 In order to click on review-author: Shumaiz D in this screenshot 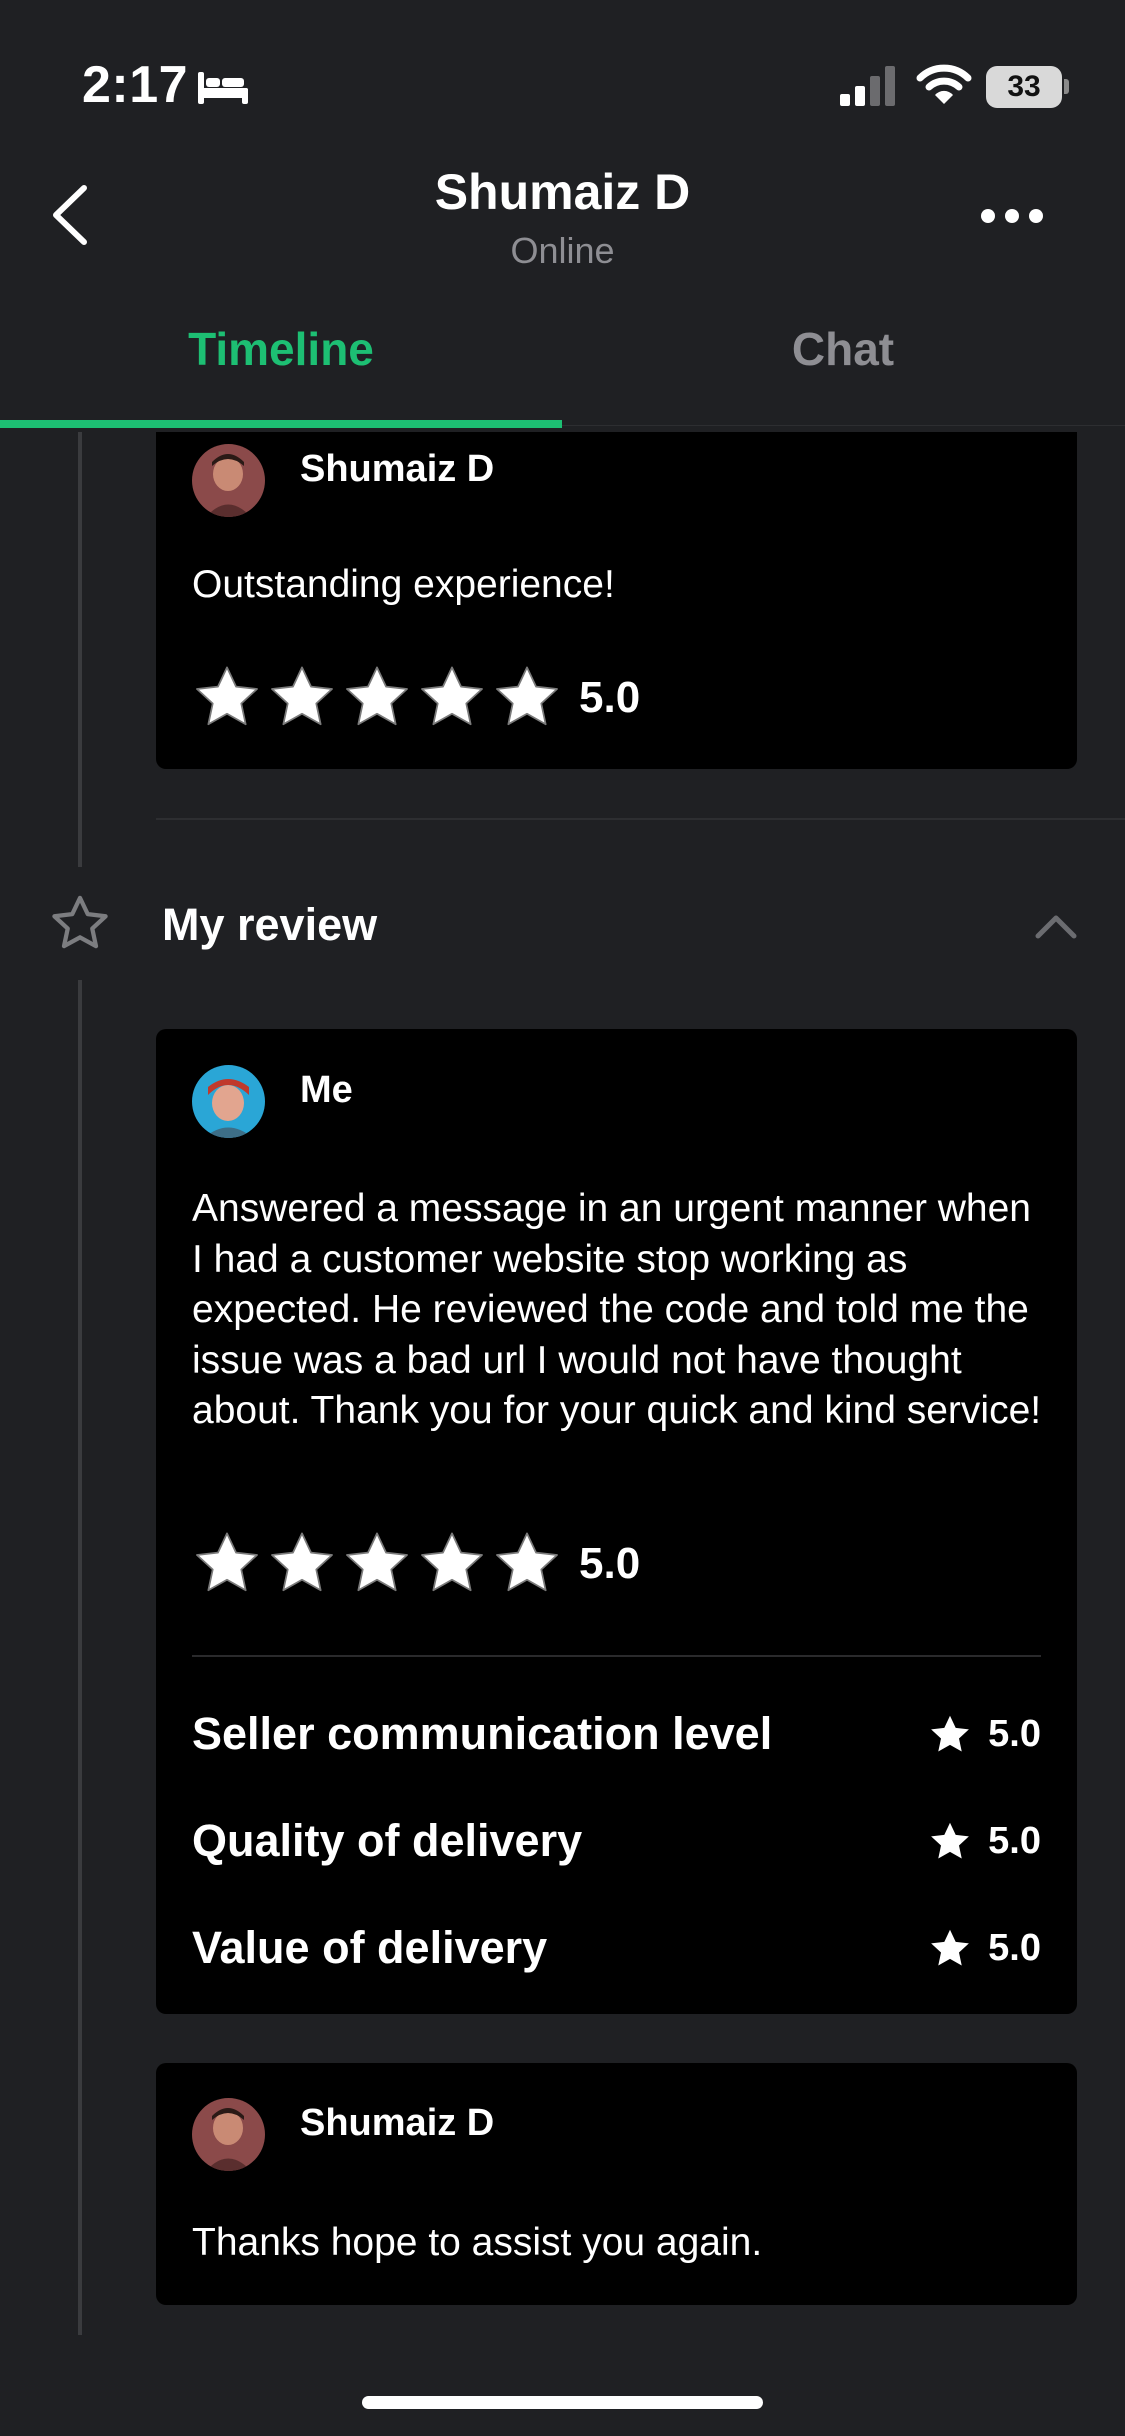, I will do `click(397, 469)`.